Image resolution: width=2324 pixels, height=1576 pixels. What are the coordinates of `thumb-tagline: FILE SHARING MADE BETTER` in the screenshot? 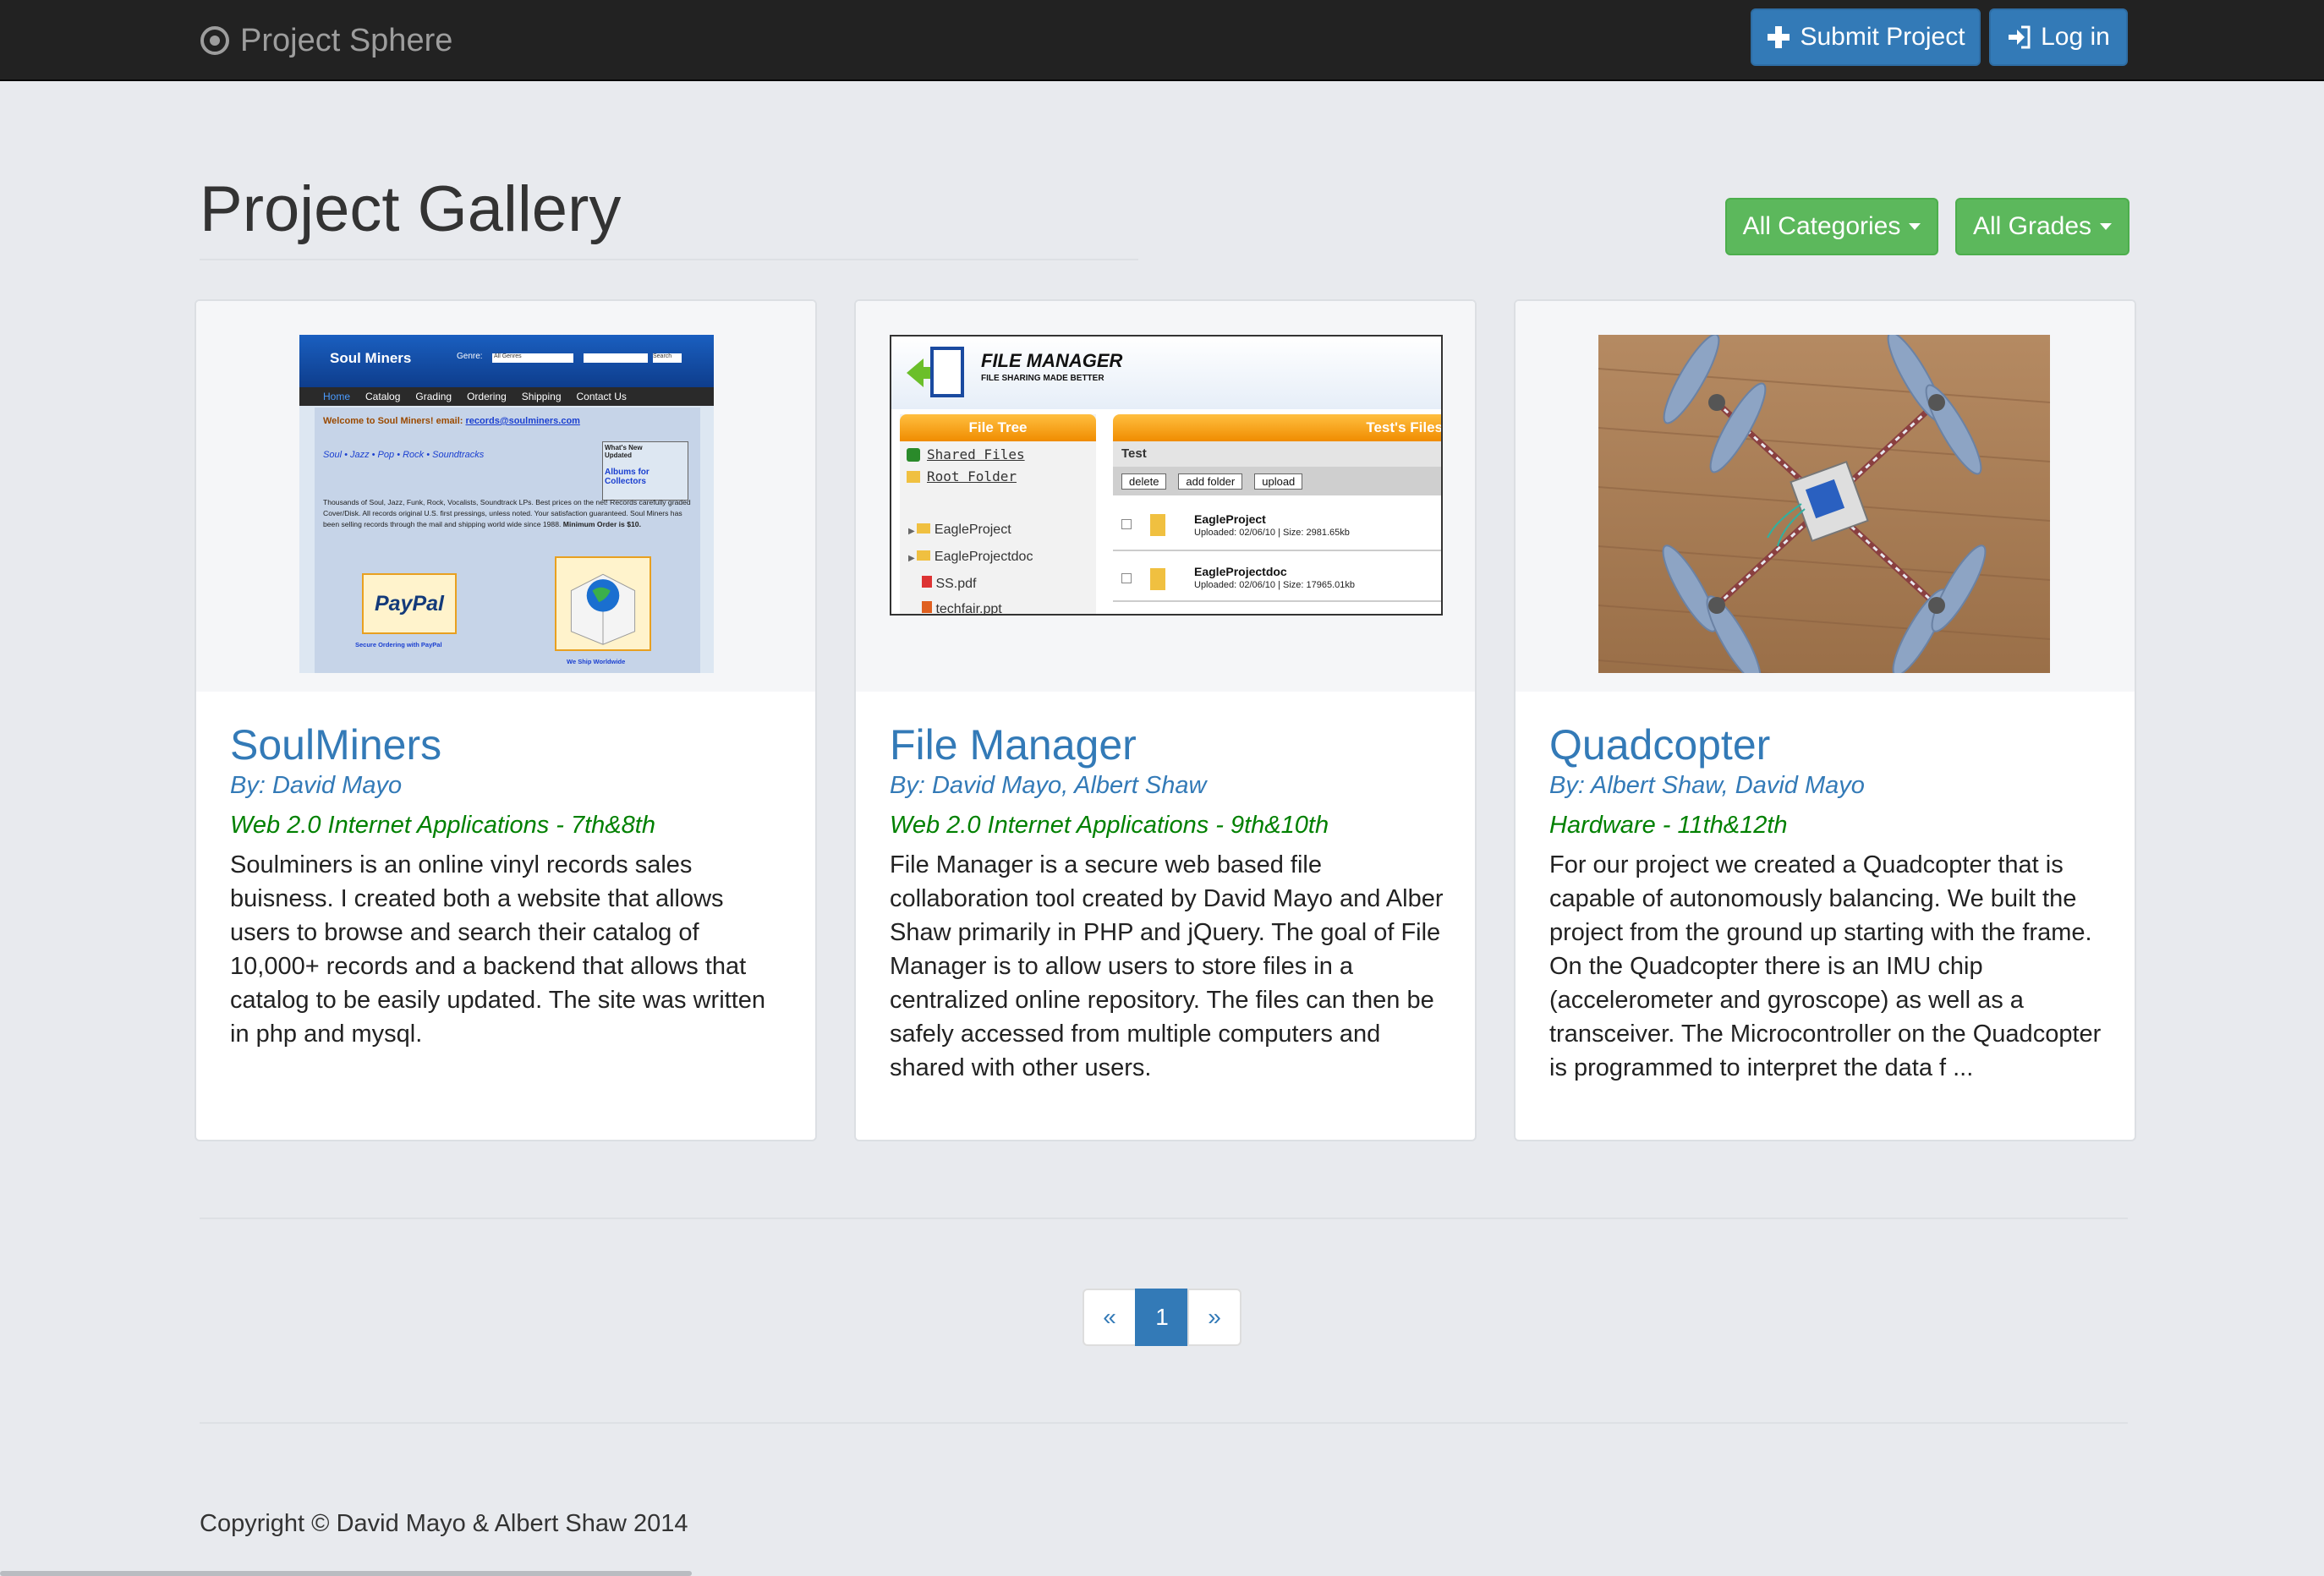 It's located at (1042, 378).